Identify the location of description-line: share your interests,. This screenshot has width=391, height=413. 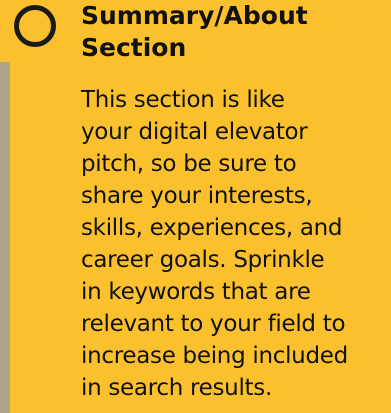
(197, 196).